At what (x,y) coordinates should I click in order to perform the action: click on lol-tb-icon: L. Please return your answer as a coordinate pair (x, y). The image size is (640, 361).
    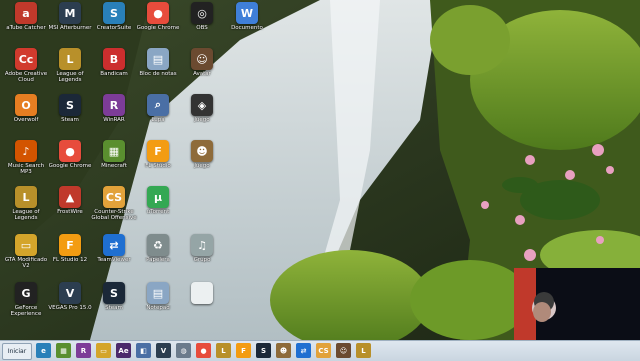
    Looking at the image, I should click on (223, 350).